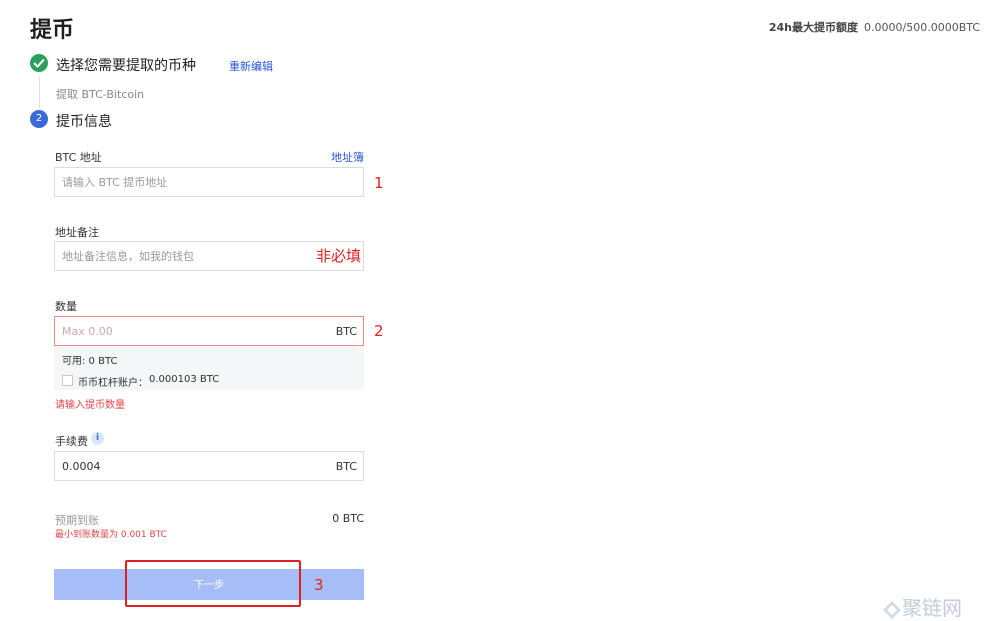  Describe the element at coordinates (84, 122) in the screenshot. I see `step2-title: 提币信息` at that location.